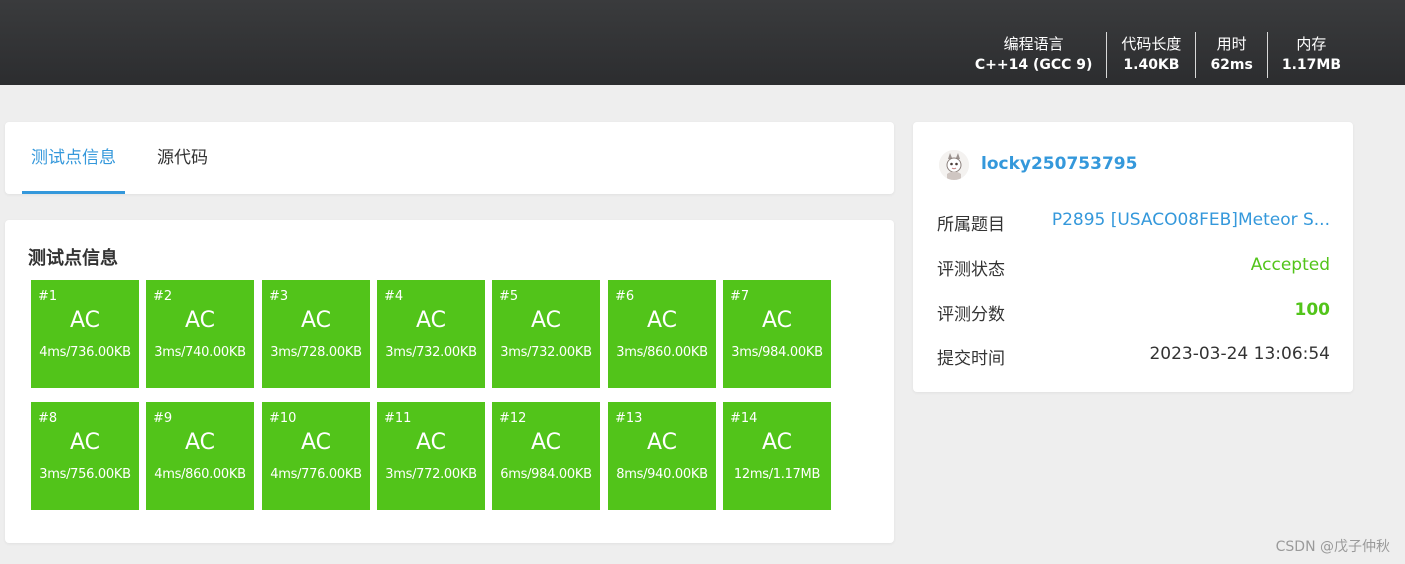 The width and height of the screenshot is (1405, 564). I want to click on test-case-tile: #8 AC 3ms/756.00KB, so click(85, 456).